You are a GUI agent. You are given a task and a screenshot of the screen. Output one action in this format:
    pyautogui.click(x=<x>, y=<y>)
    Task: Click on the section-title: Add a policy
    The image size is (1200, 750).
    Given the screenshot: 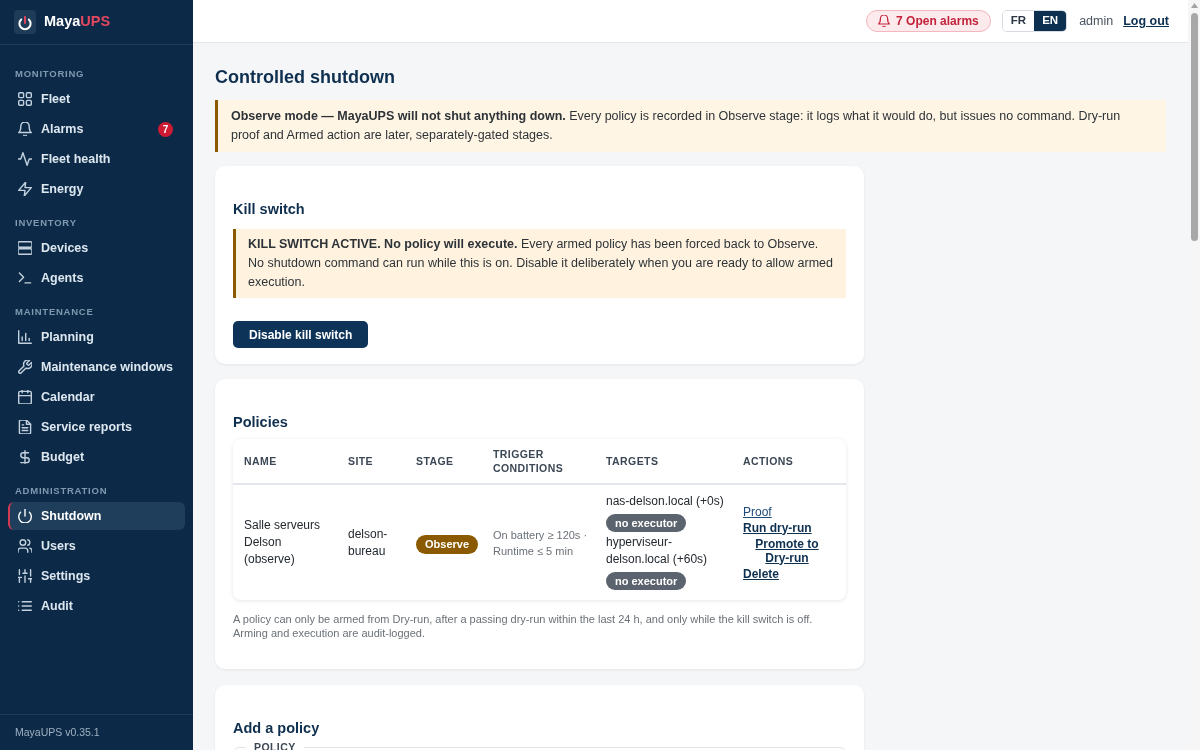 What is the action you would take?
    pyautogui.click(x=277, y=728)
    